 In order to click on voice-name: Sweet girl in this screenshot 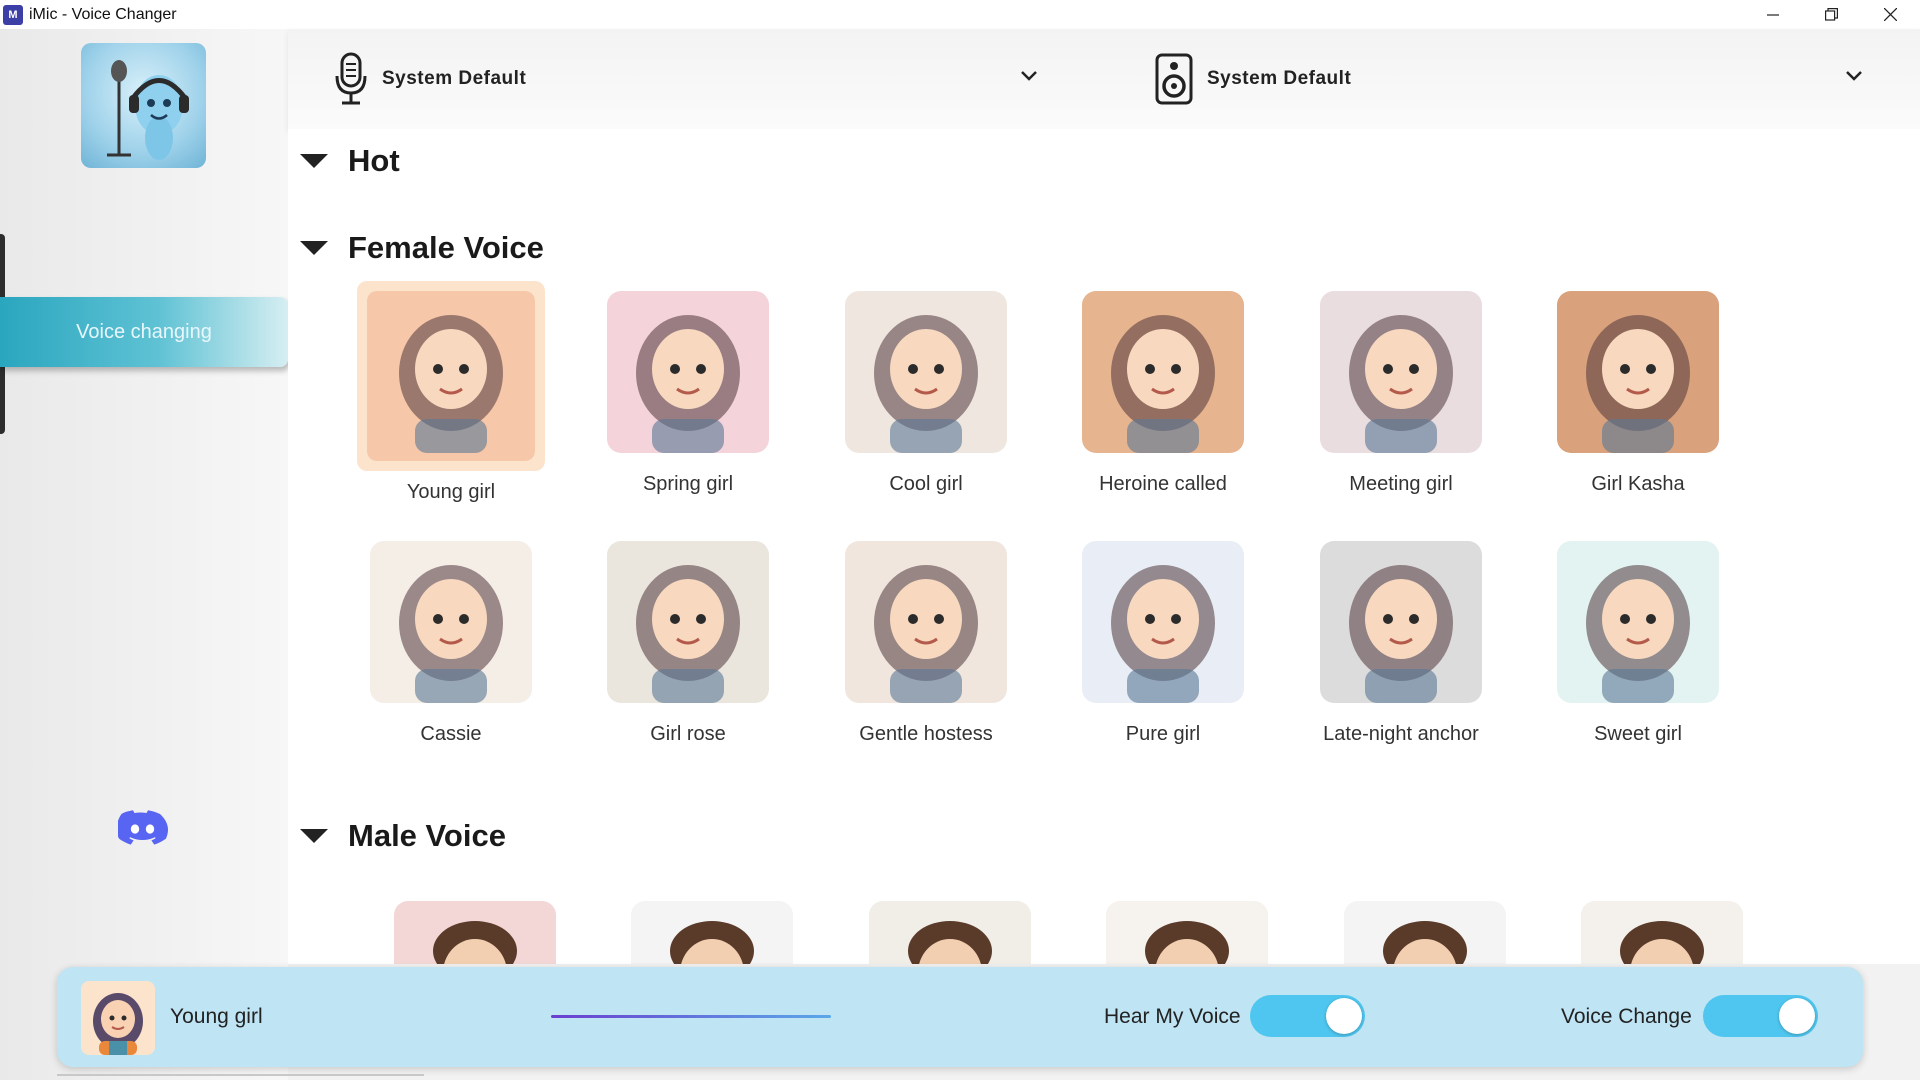, I will do `click(1638, 734)`.